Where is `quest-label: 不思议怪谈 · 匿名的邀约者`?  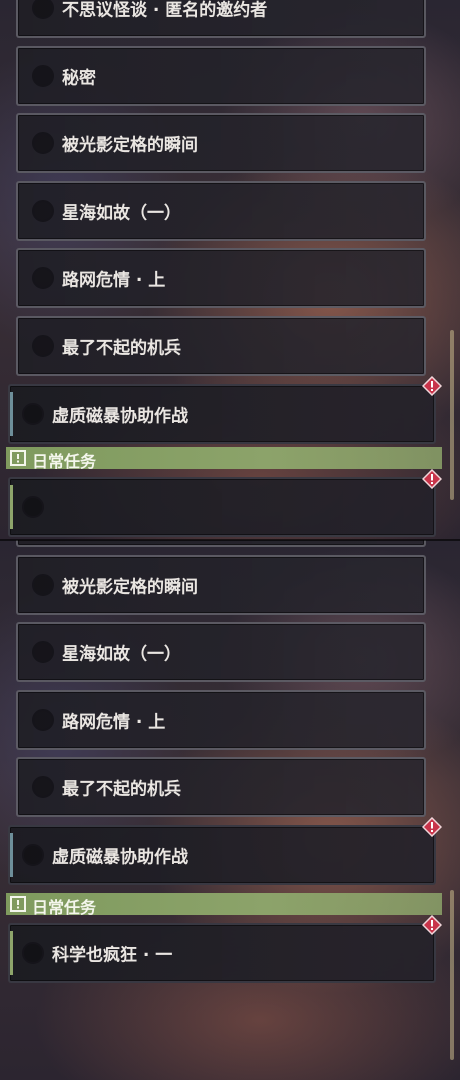 quest-label: 不思议怪谈 · 匿名的邀约者 is located at coordinates (165, 10).